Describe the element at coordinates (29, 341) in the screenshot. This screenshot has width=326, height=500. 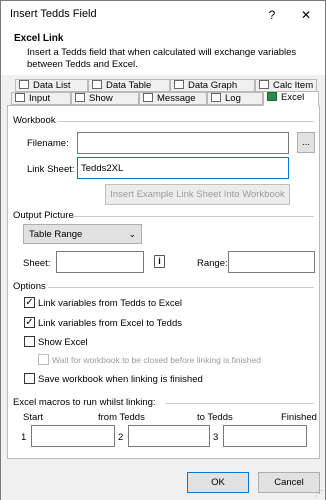
I see `show-excel-checkbox` at that location.